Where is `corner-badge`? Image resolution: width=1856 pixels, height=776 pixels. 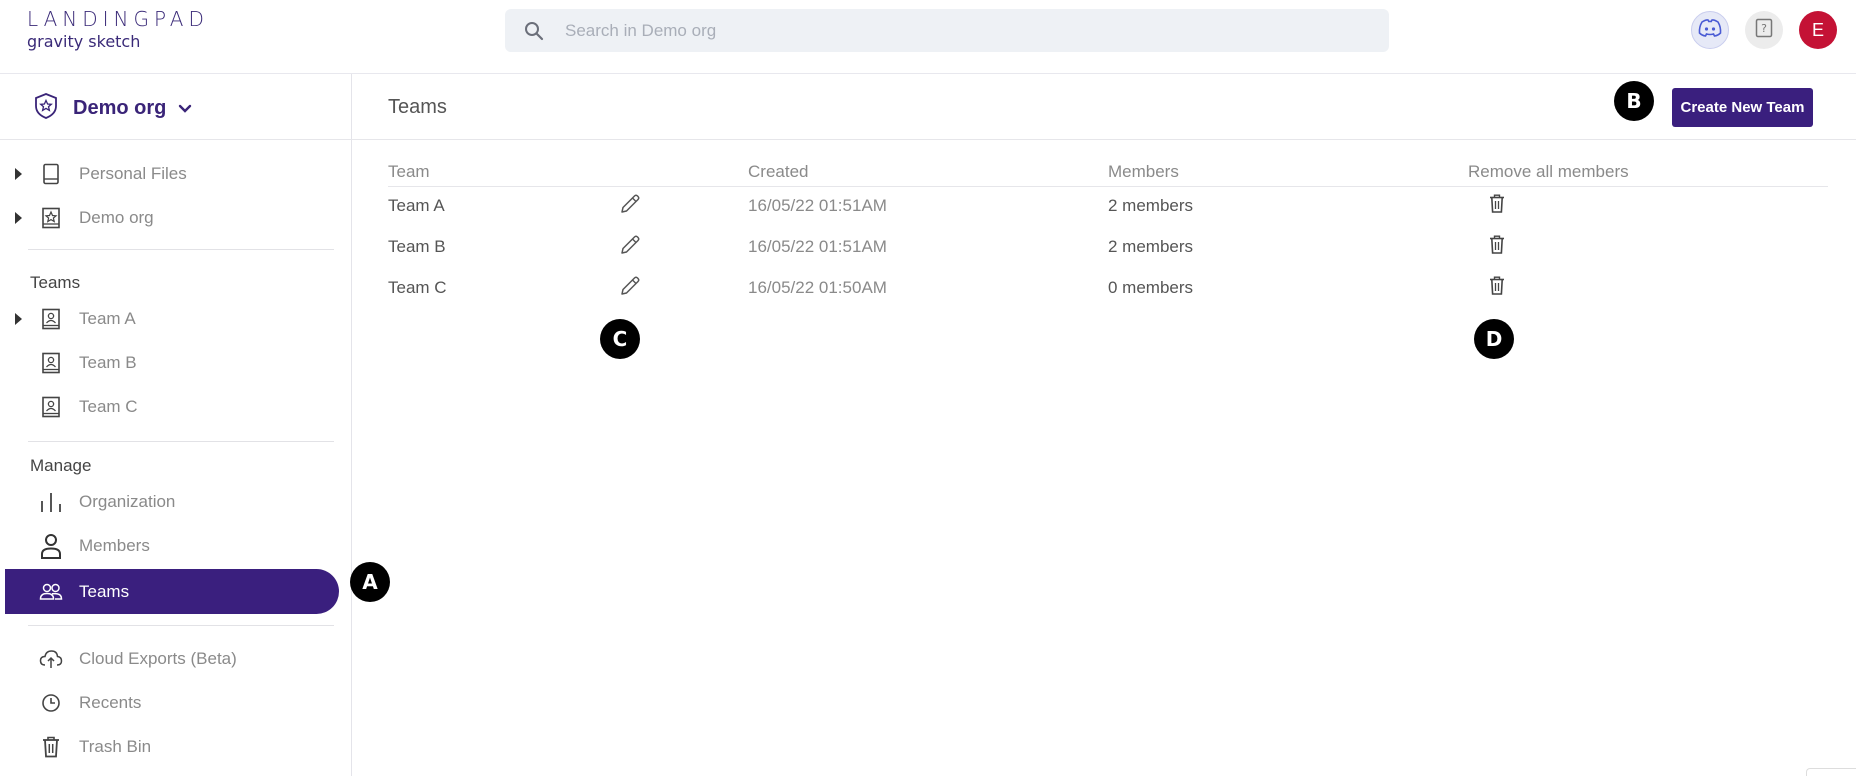
corner-badge is located at coordinates (1831, 772).